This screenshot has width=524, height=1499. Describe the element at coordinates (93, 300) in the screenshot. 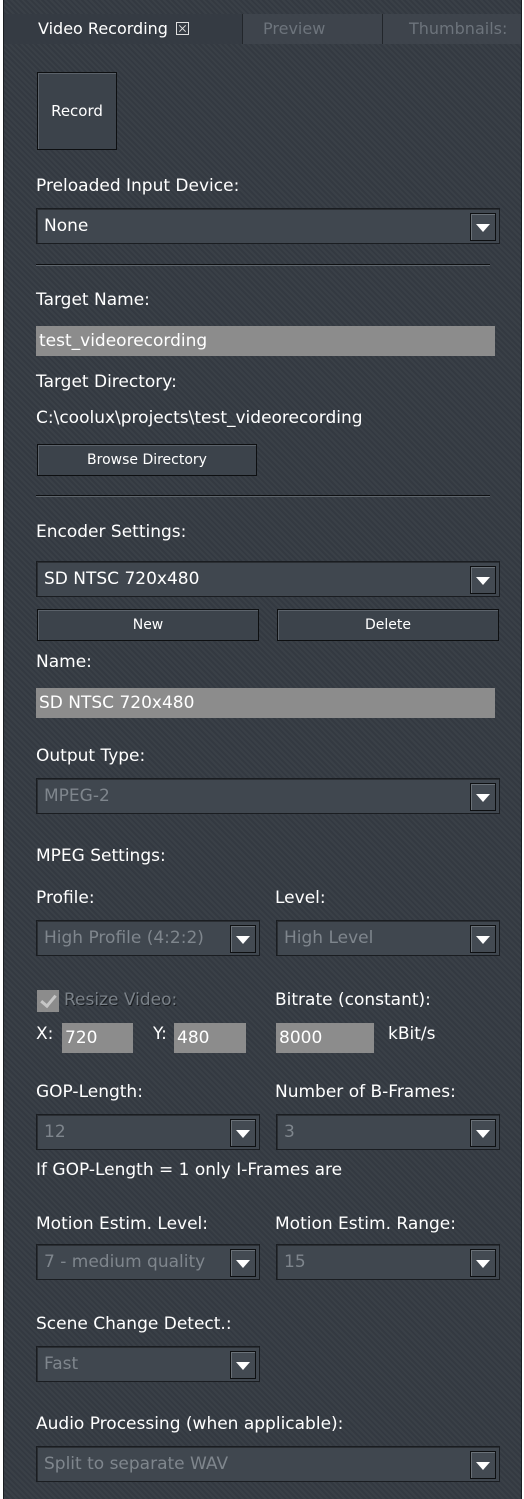

I see `target-name-label: Target Name:` at that location.